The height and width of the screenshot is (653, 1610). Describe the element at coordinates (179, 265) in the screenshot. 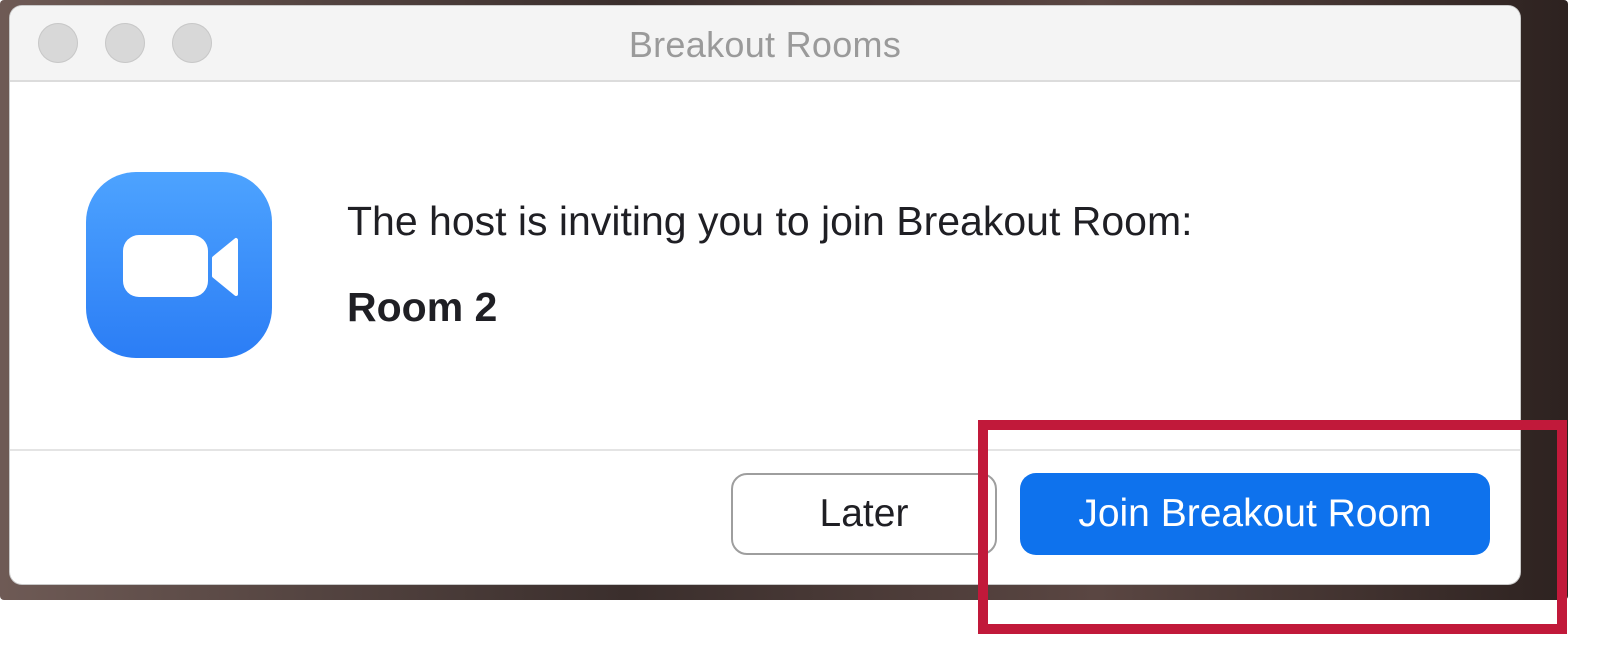

I see `zoom-camera-icon` at that location.